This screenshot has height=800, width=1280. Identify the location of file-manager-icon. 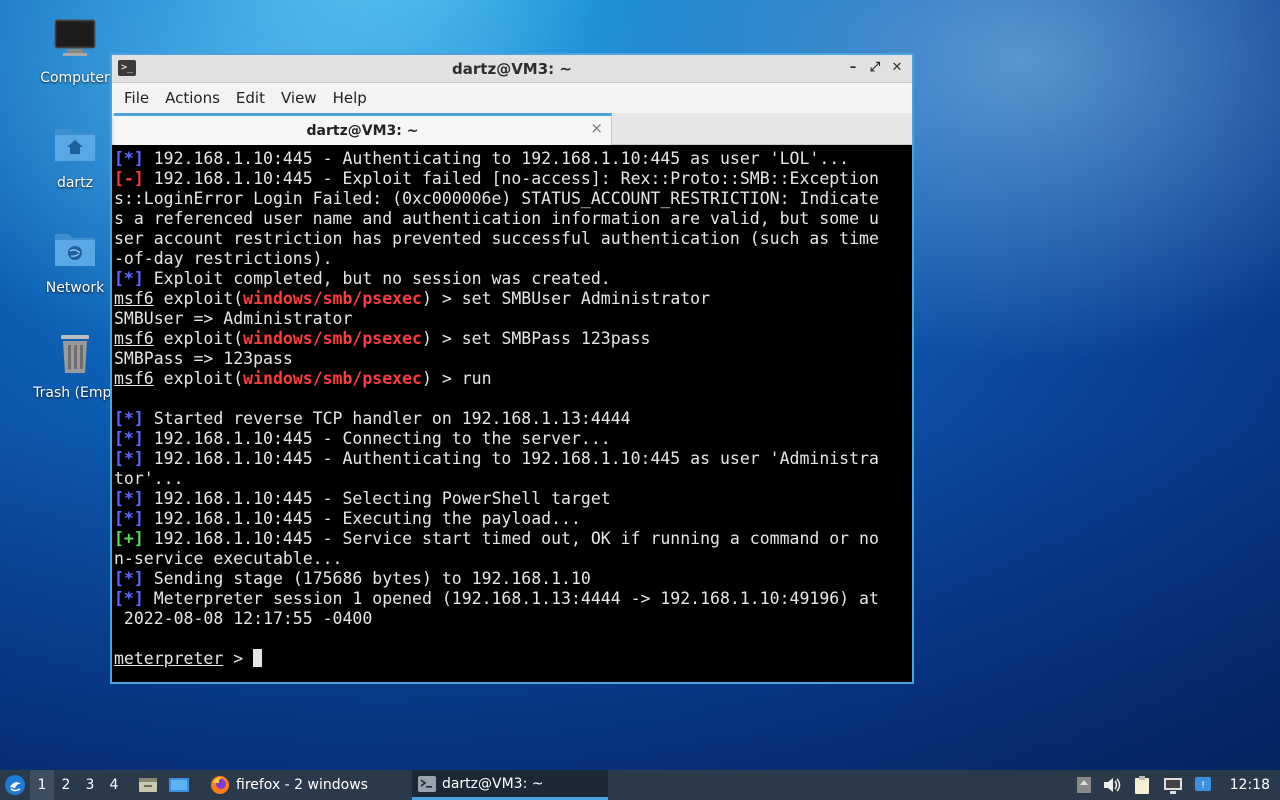
(148, 785).